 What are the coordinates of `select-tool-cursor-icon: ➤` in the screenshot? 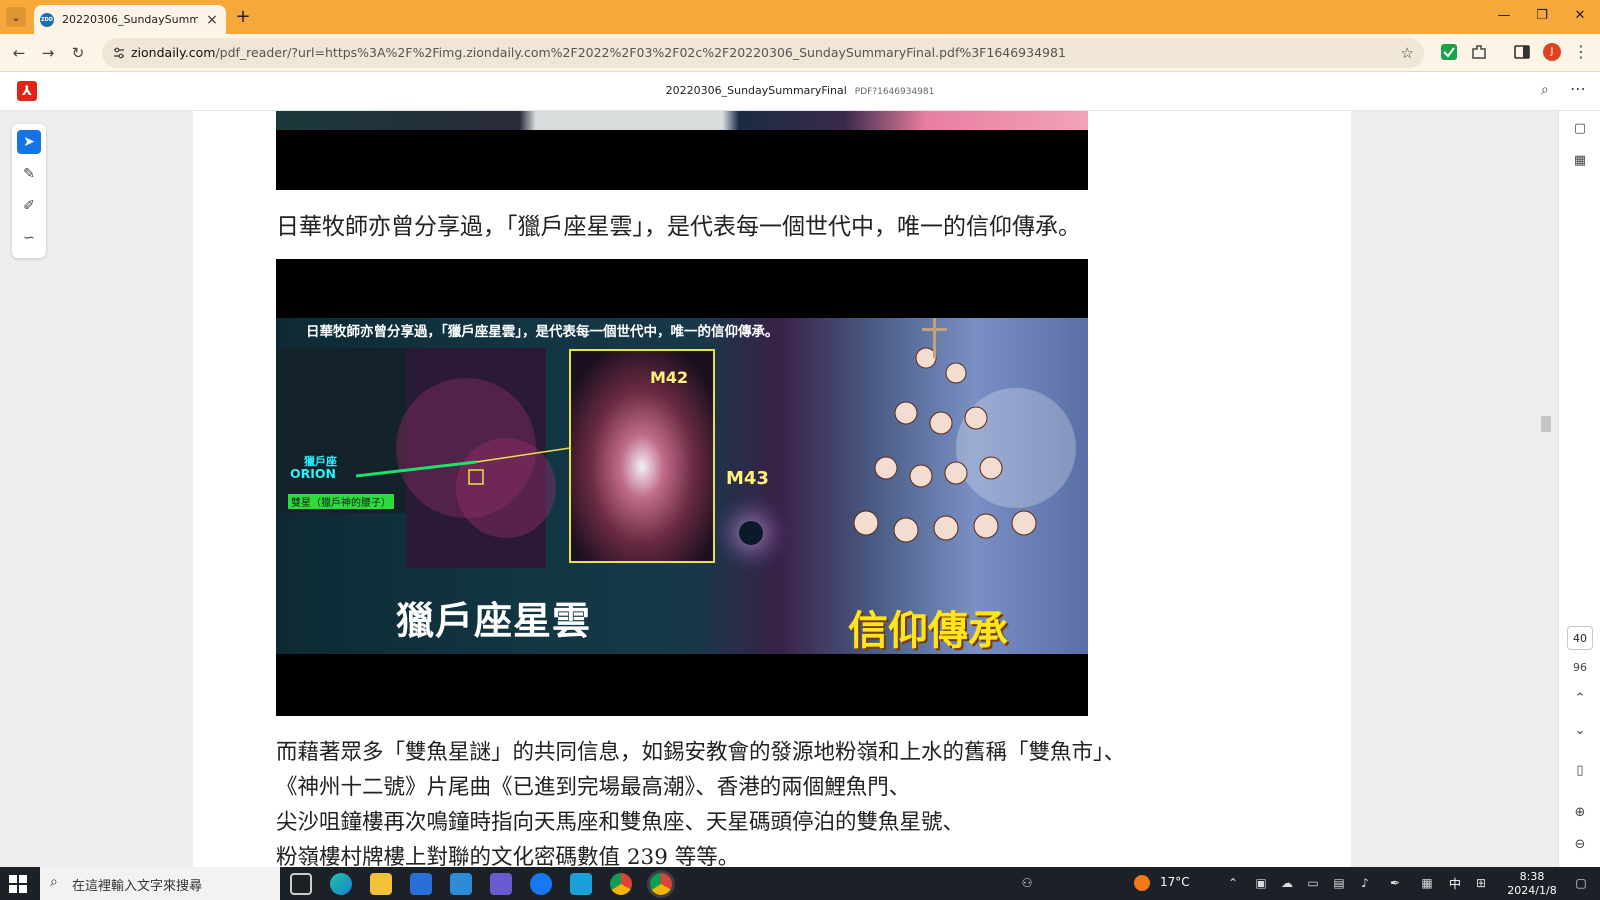 It's located at (29, 142).